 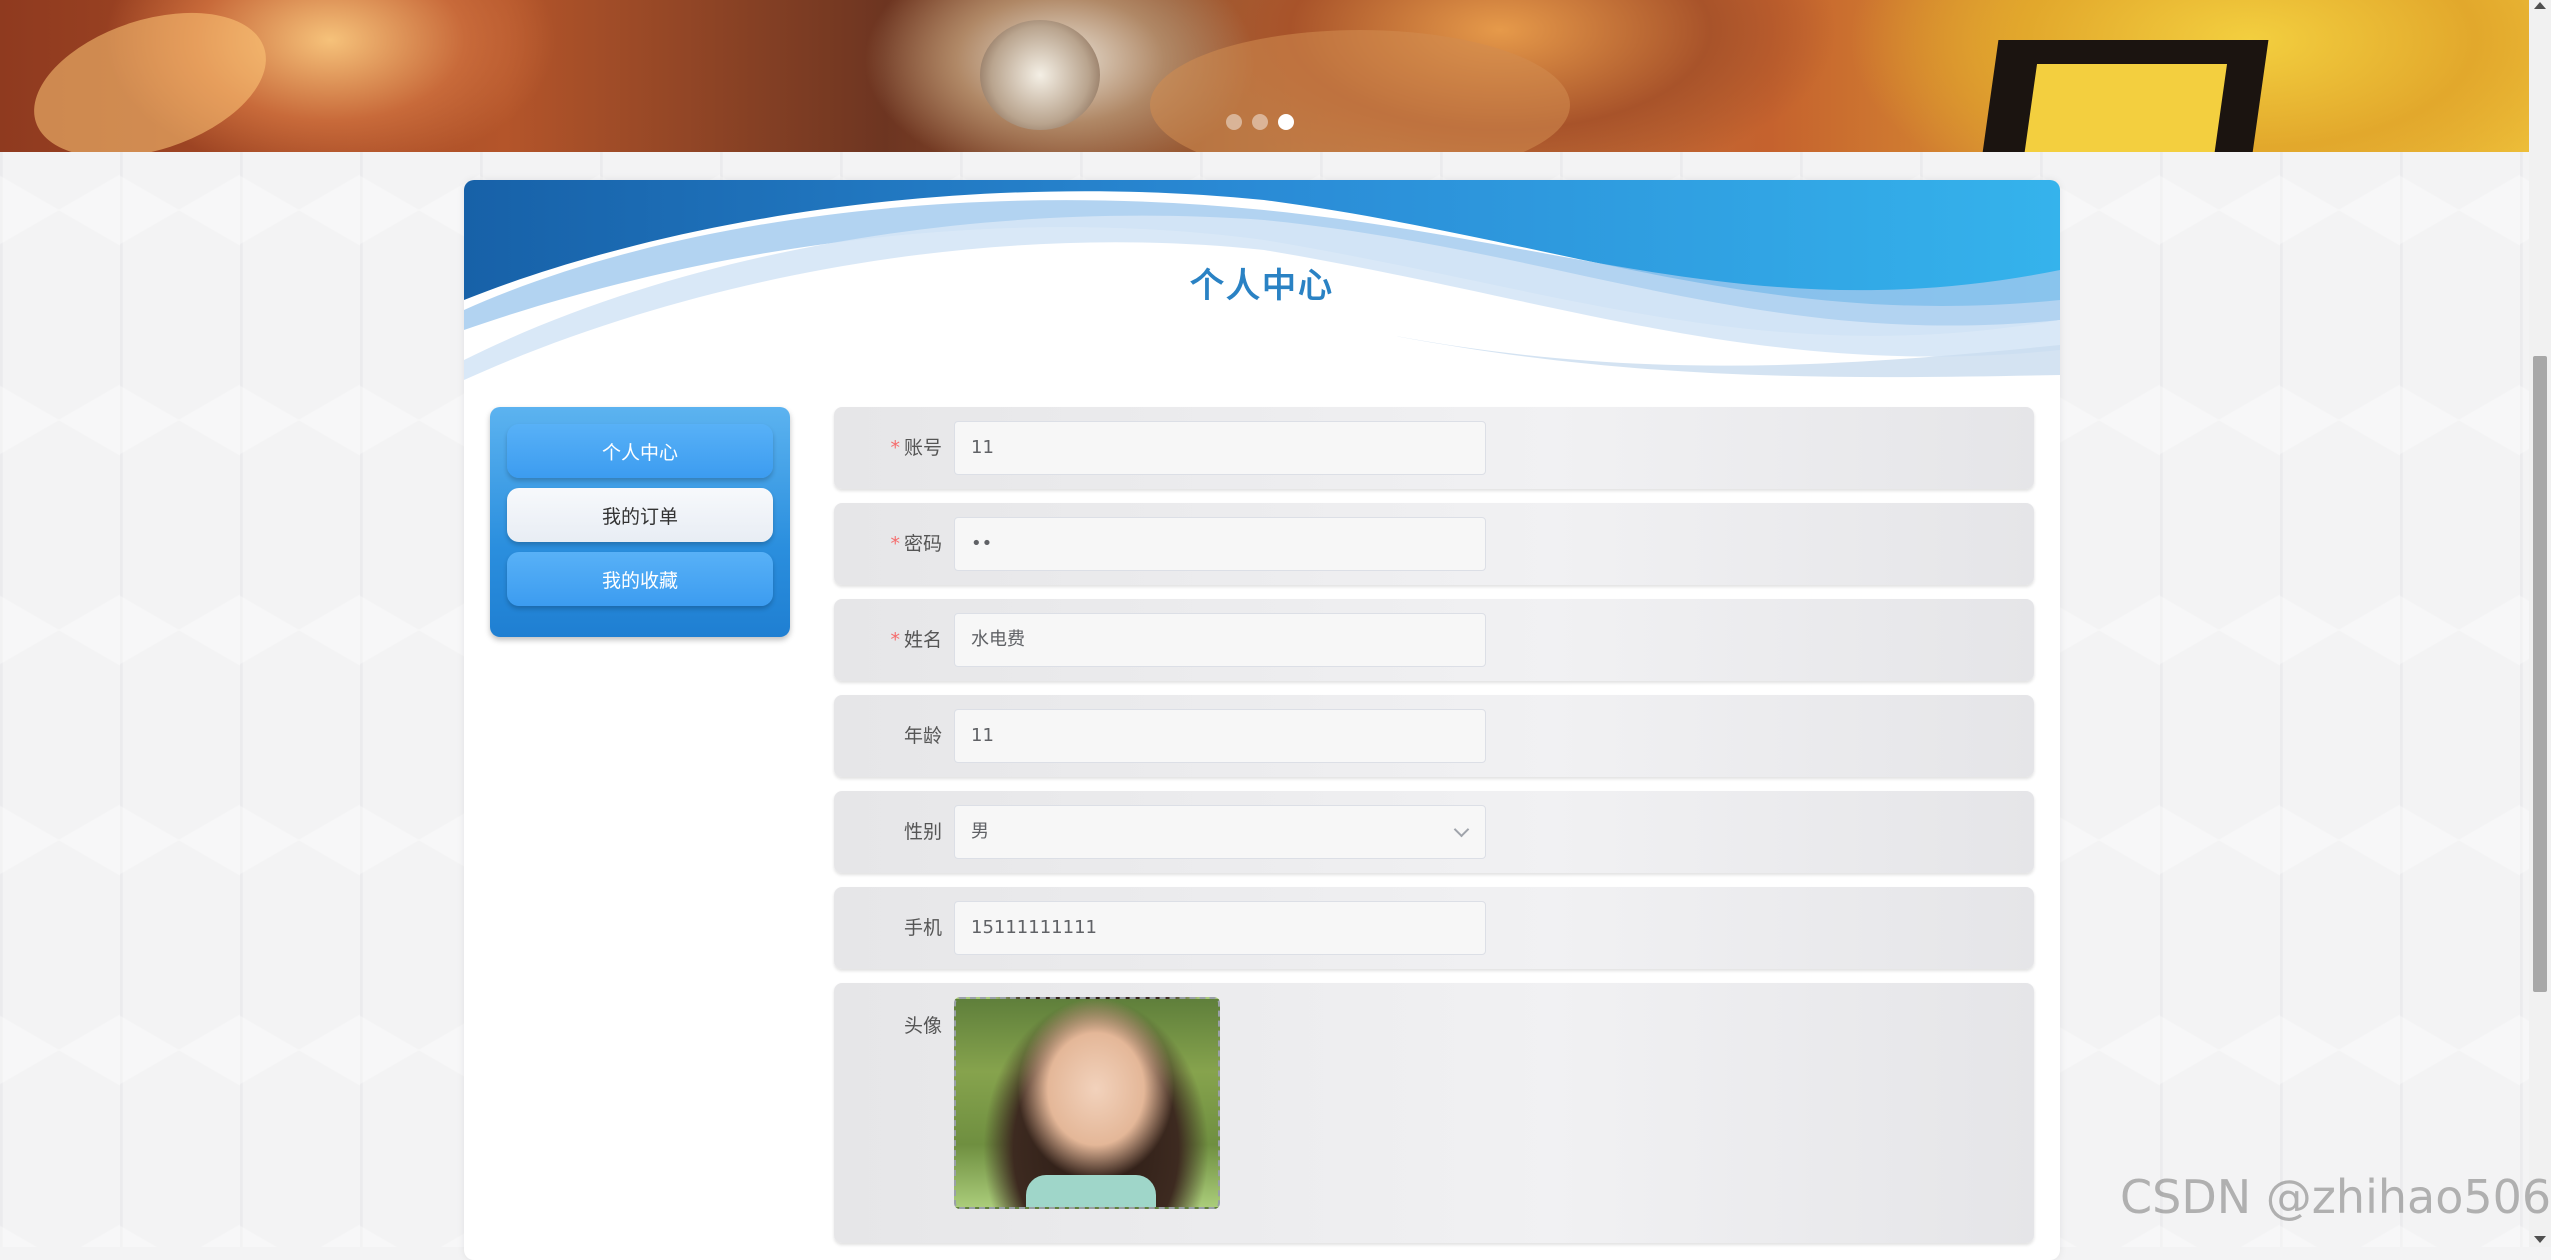 I want to click on side-menu: 个人中心 我的订单 我的收藏, so click(x=640, y=522).